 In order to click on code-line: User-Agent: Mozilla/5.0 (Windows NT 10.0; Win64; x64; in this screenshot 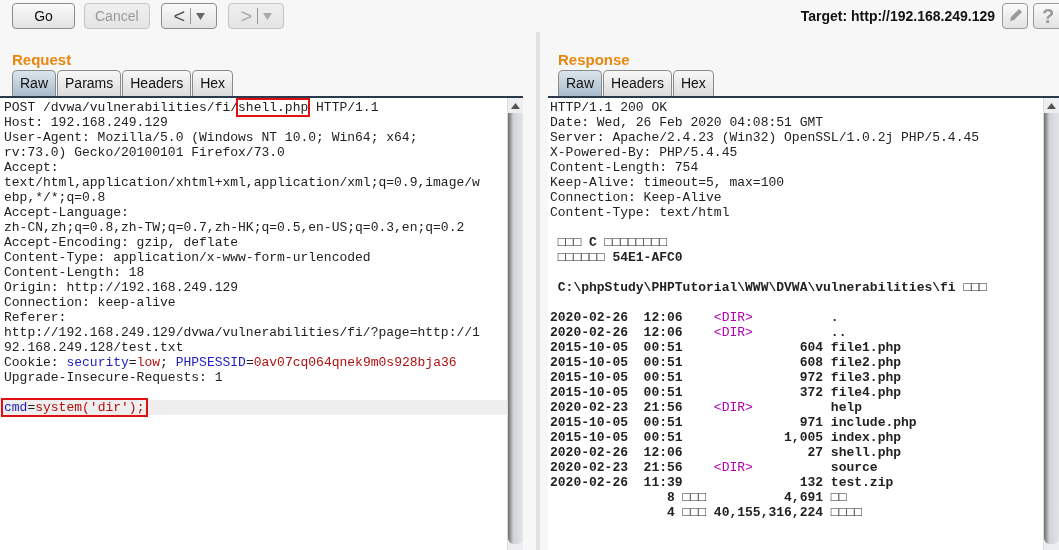, I will do `click(211, 137)`.